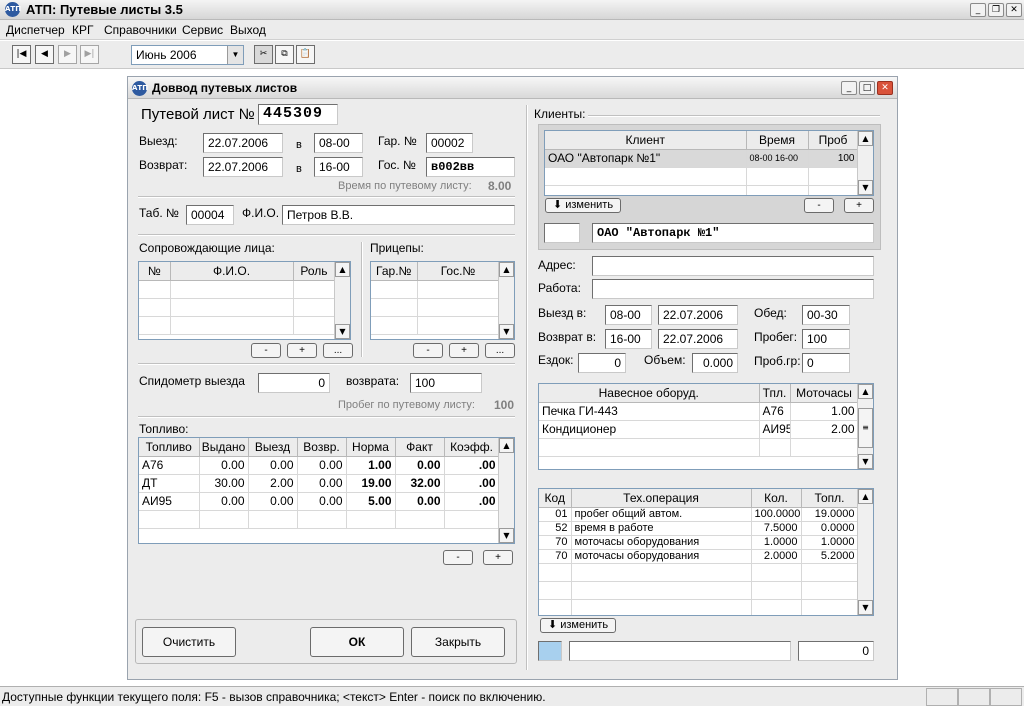 This screenshot has height=712, width=1024. What do you see at coordinates (819, 205) in the screenshot?
I see `client-remove-button: -` at bounding box center [819, 205].